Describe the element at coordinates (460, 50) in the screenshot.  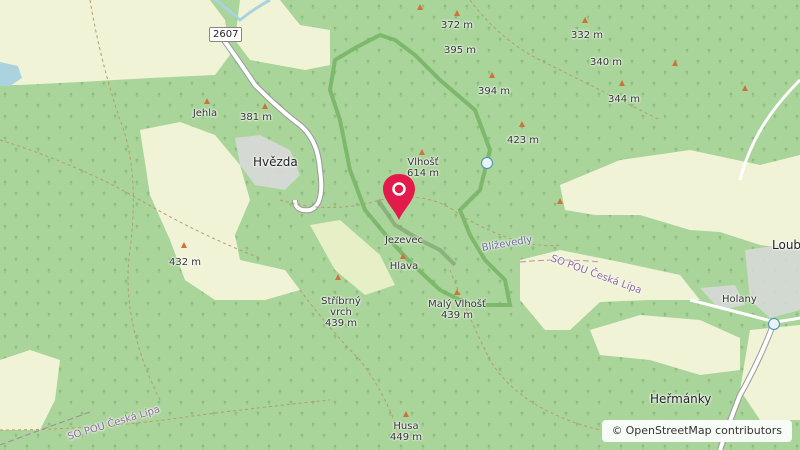
I see `peak-label-395: 395 m` at that location.